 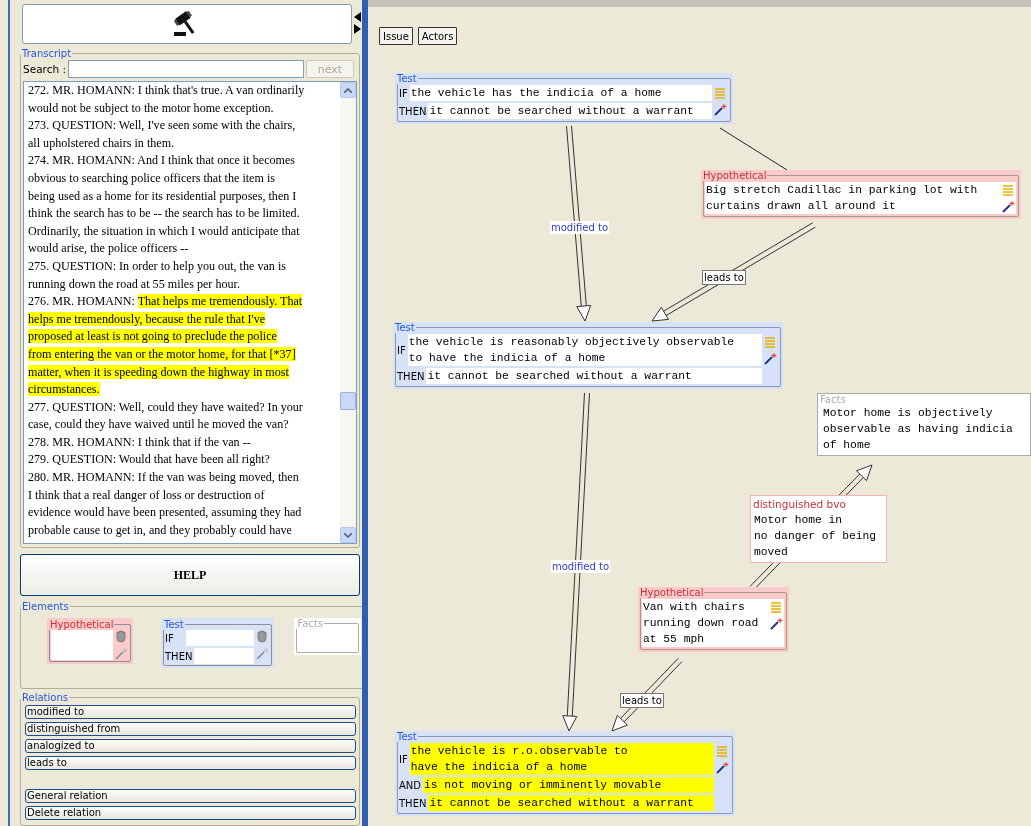 What do you see at coordinates (560, 93) in the screenshot?
I see `condition-text: the vehicle has the indicia of a home` at bounding box center [560, 93].